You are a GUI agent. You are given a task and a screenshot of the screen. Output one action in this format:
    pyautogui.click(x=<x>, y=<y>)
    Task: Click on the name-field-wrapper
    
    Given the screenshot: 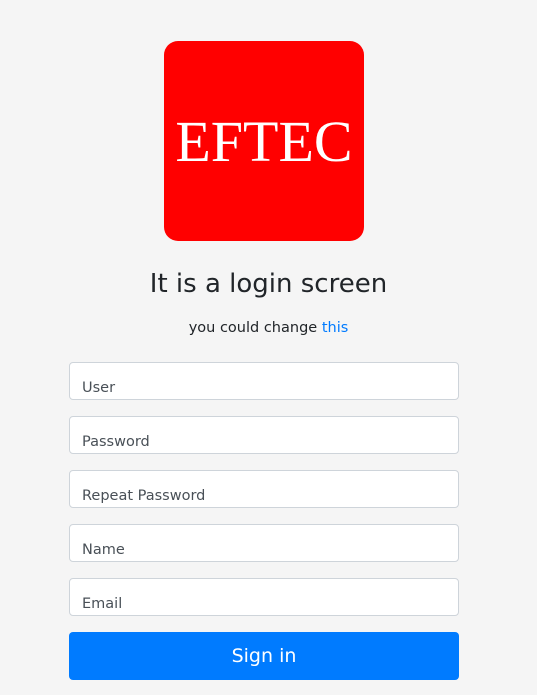 What is the action you would take?
    pyautogui.click(x=264, y=543)
    